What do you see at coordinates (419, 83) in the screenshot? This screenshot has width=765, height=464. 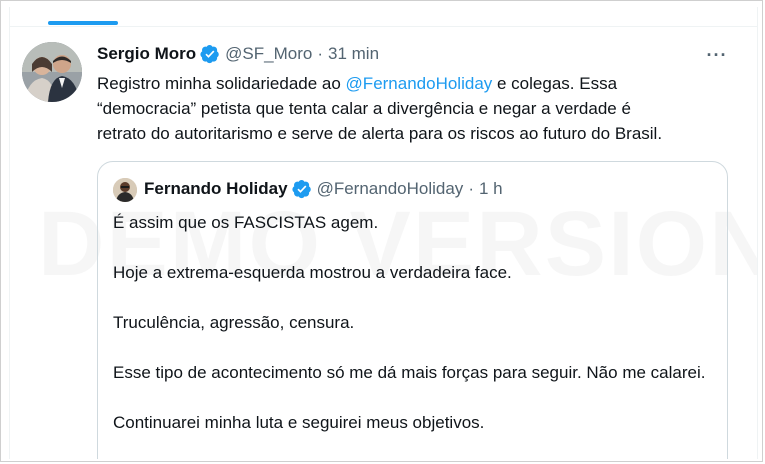 I see `mention-link: @FernandoHoliday` at bounding box center [419, 83].